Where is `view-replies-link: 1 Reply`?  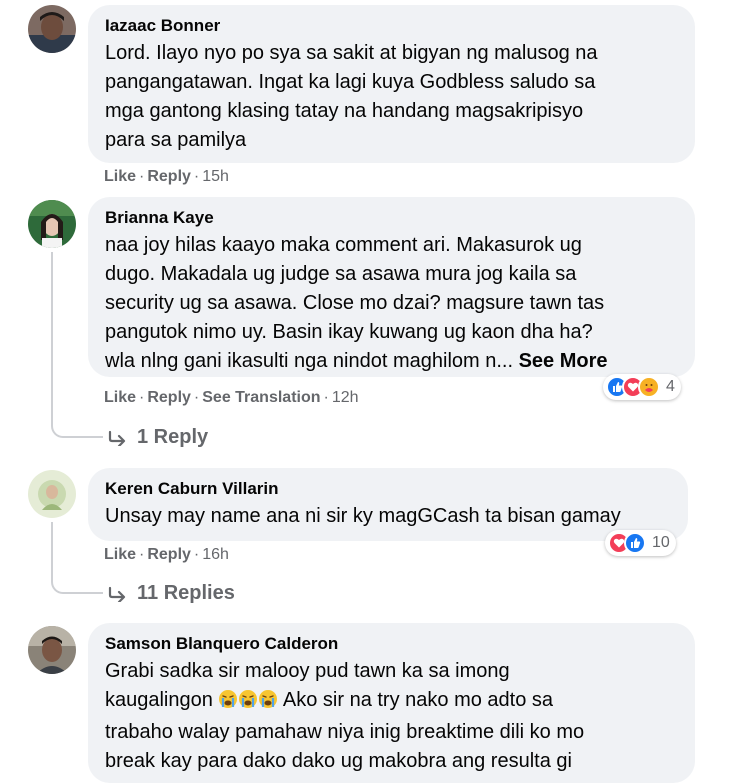 view-replies-link: 1 Reply is located at coordinates (157, 437).